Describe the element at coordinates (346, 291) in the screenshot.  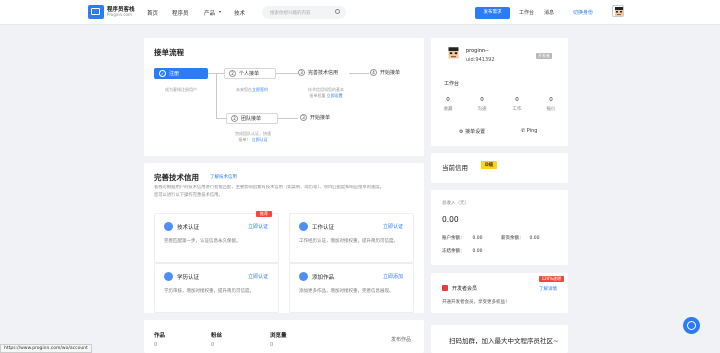
I see `credit-item-desc: 添加更多作品，增加对接权重，完善信息展现。` at that location.